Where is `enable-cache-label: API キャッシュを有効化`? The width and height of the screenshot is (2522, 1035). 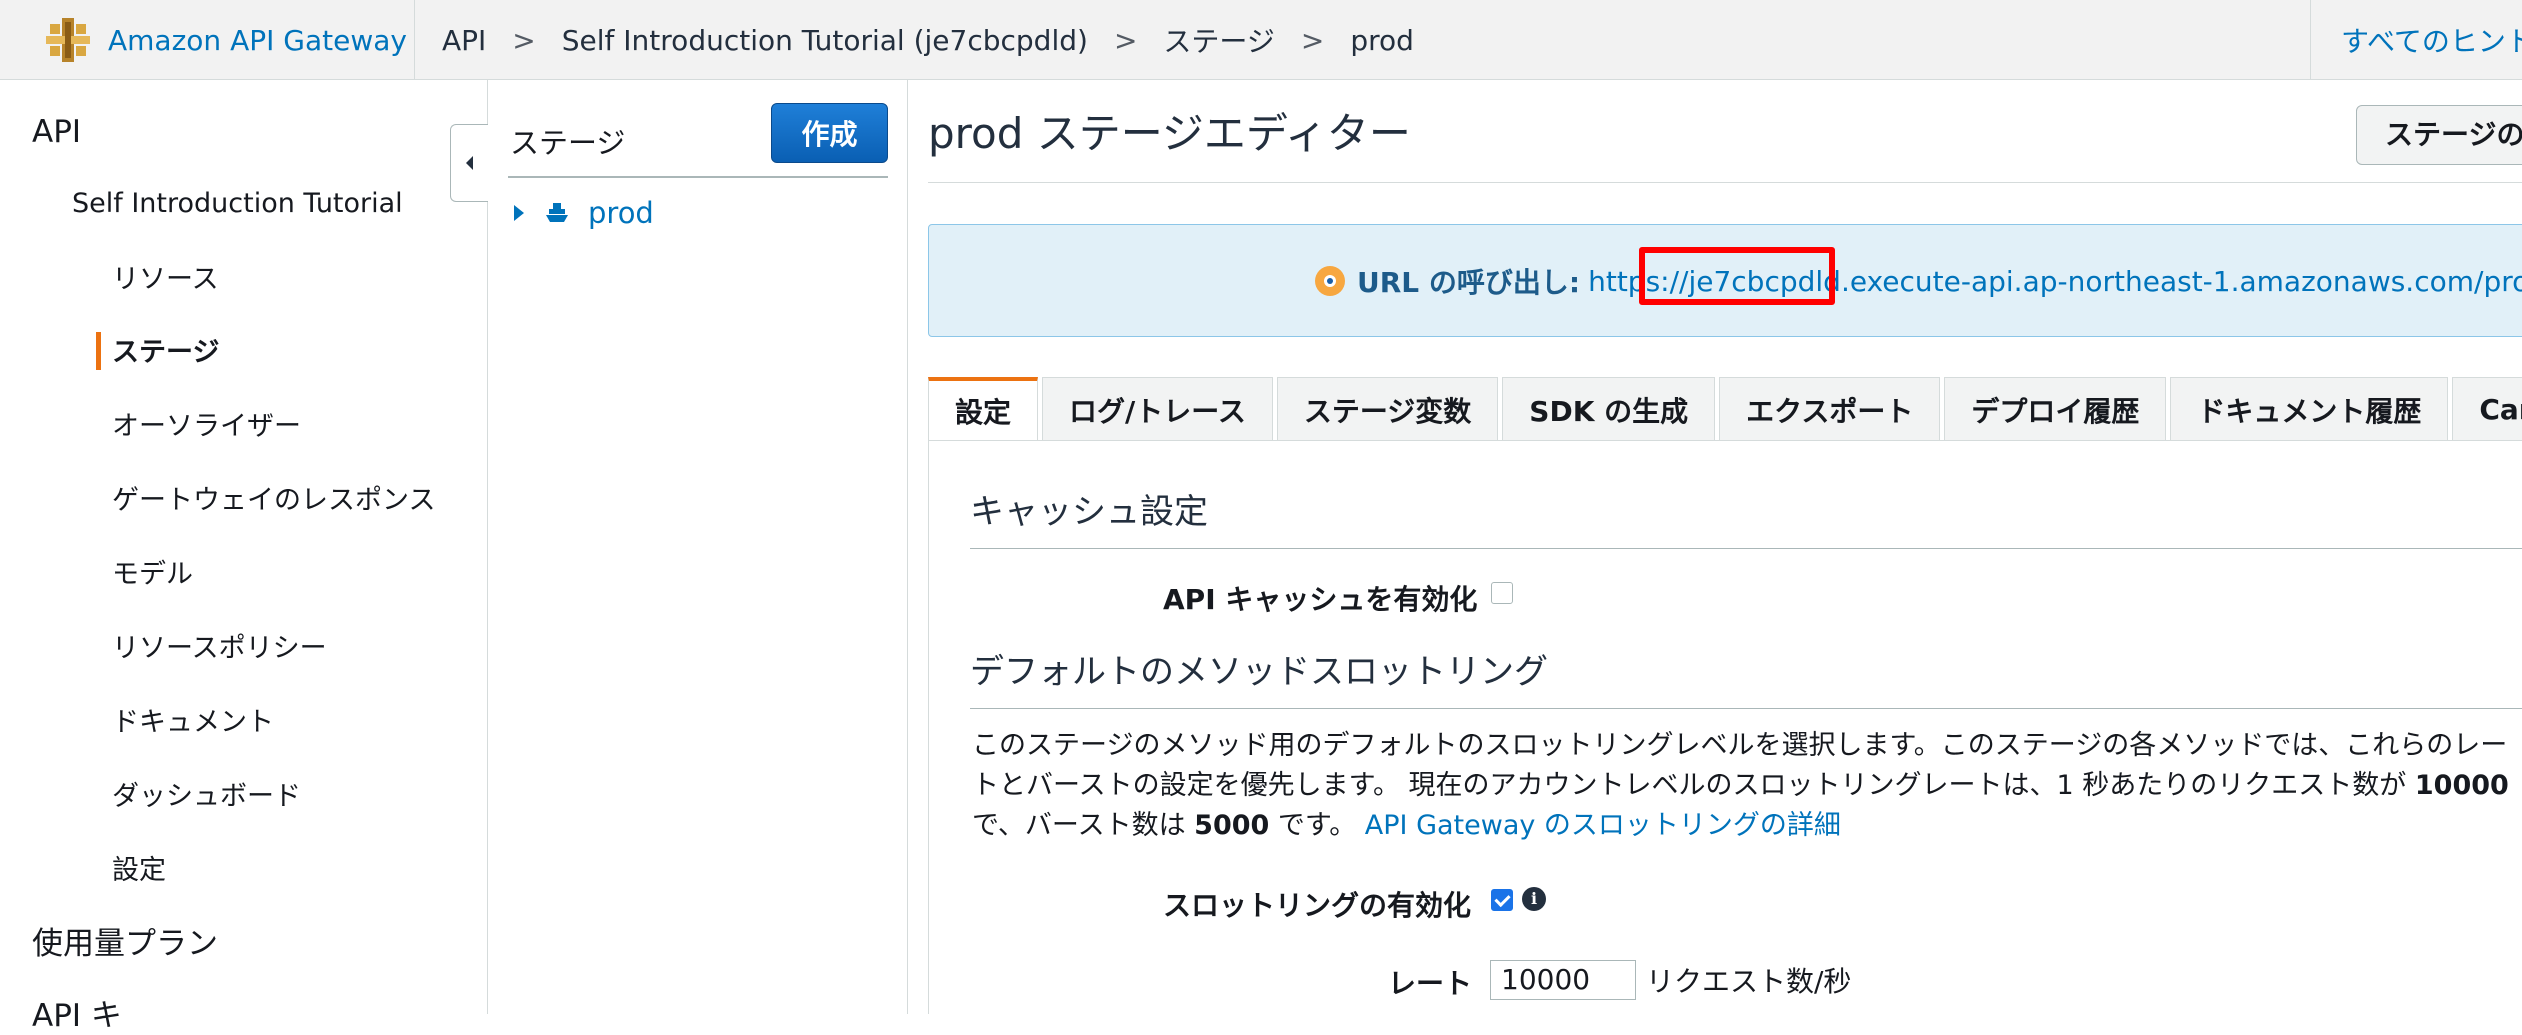 enable-cache-label: API キャッシュを有効化 is located at coordinates (1320, 599).